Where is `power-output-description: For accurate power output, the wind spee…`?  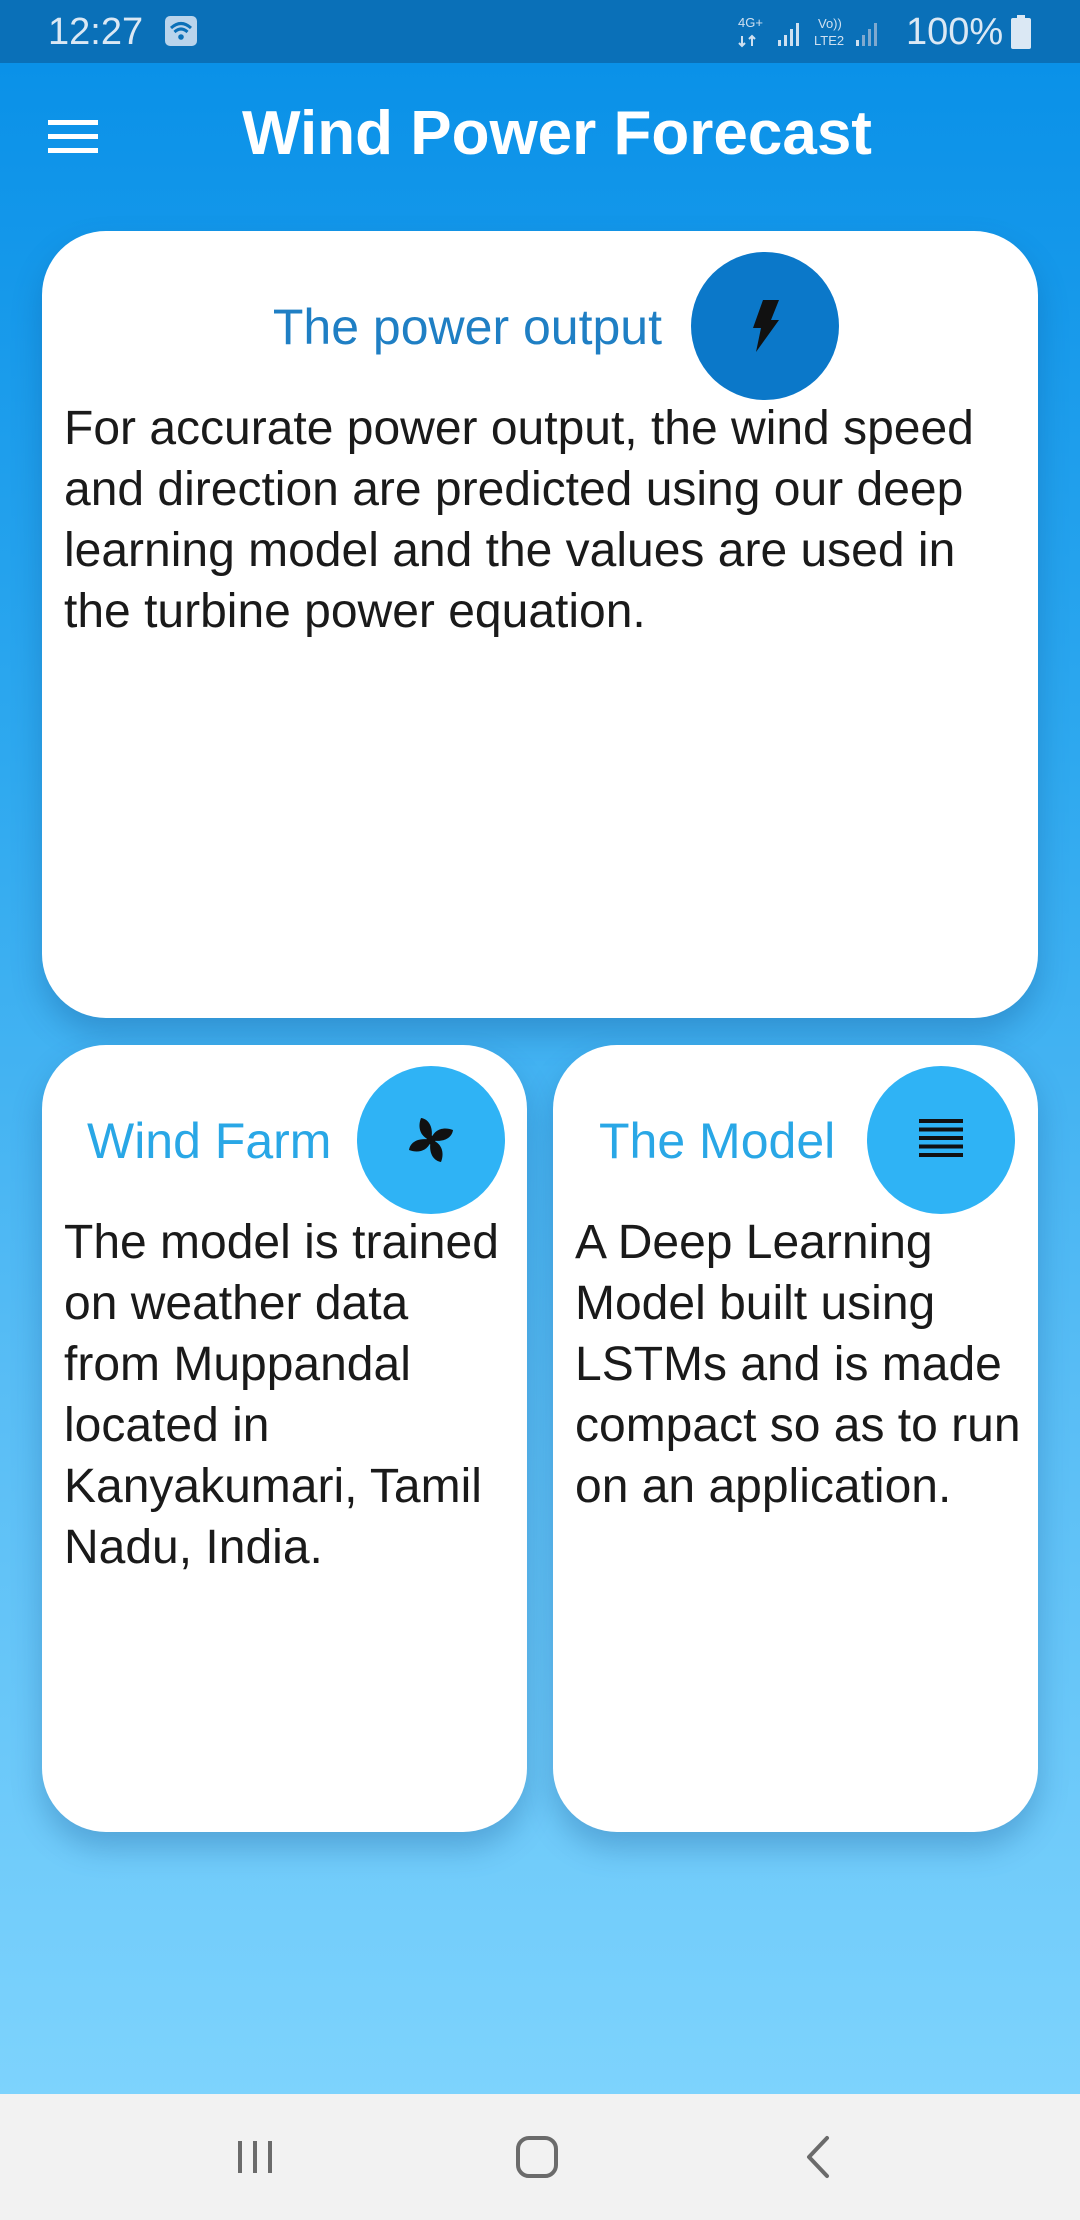 power-output-description: For accurate power output, the wind spee… is located at coordinates (519, 520).